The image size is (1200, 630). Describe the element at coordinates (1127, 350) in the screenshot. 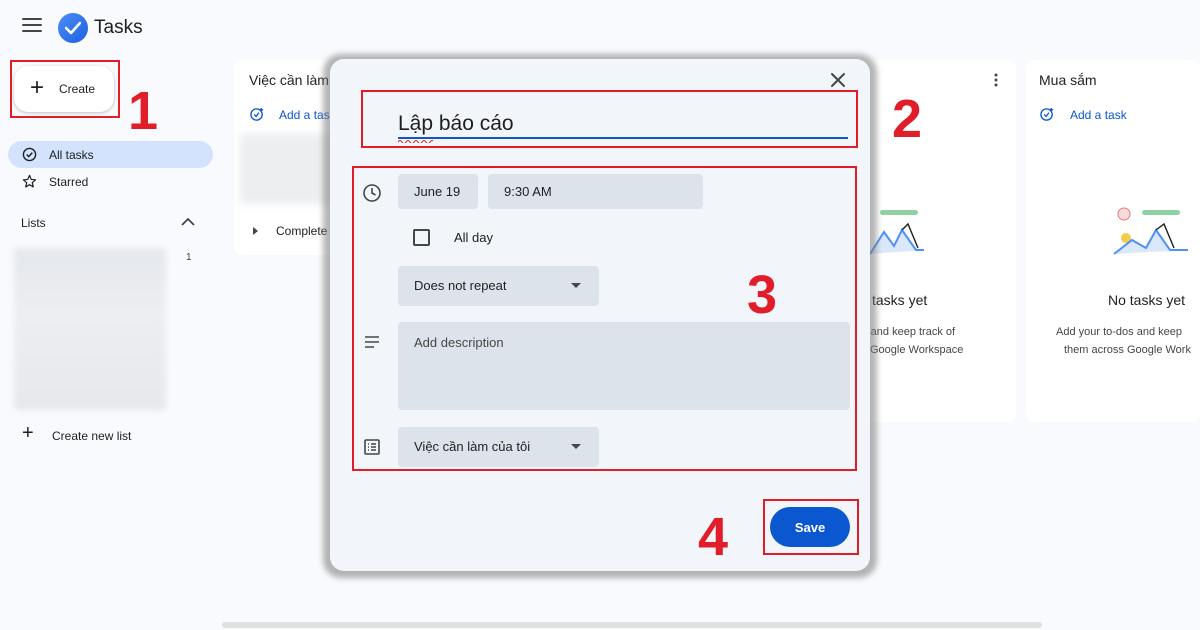

I see `empty-state-text: them across Google Work` at that location.